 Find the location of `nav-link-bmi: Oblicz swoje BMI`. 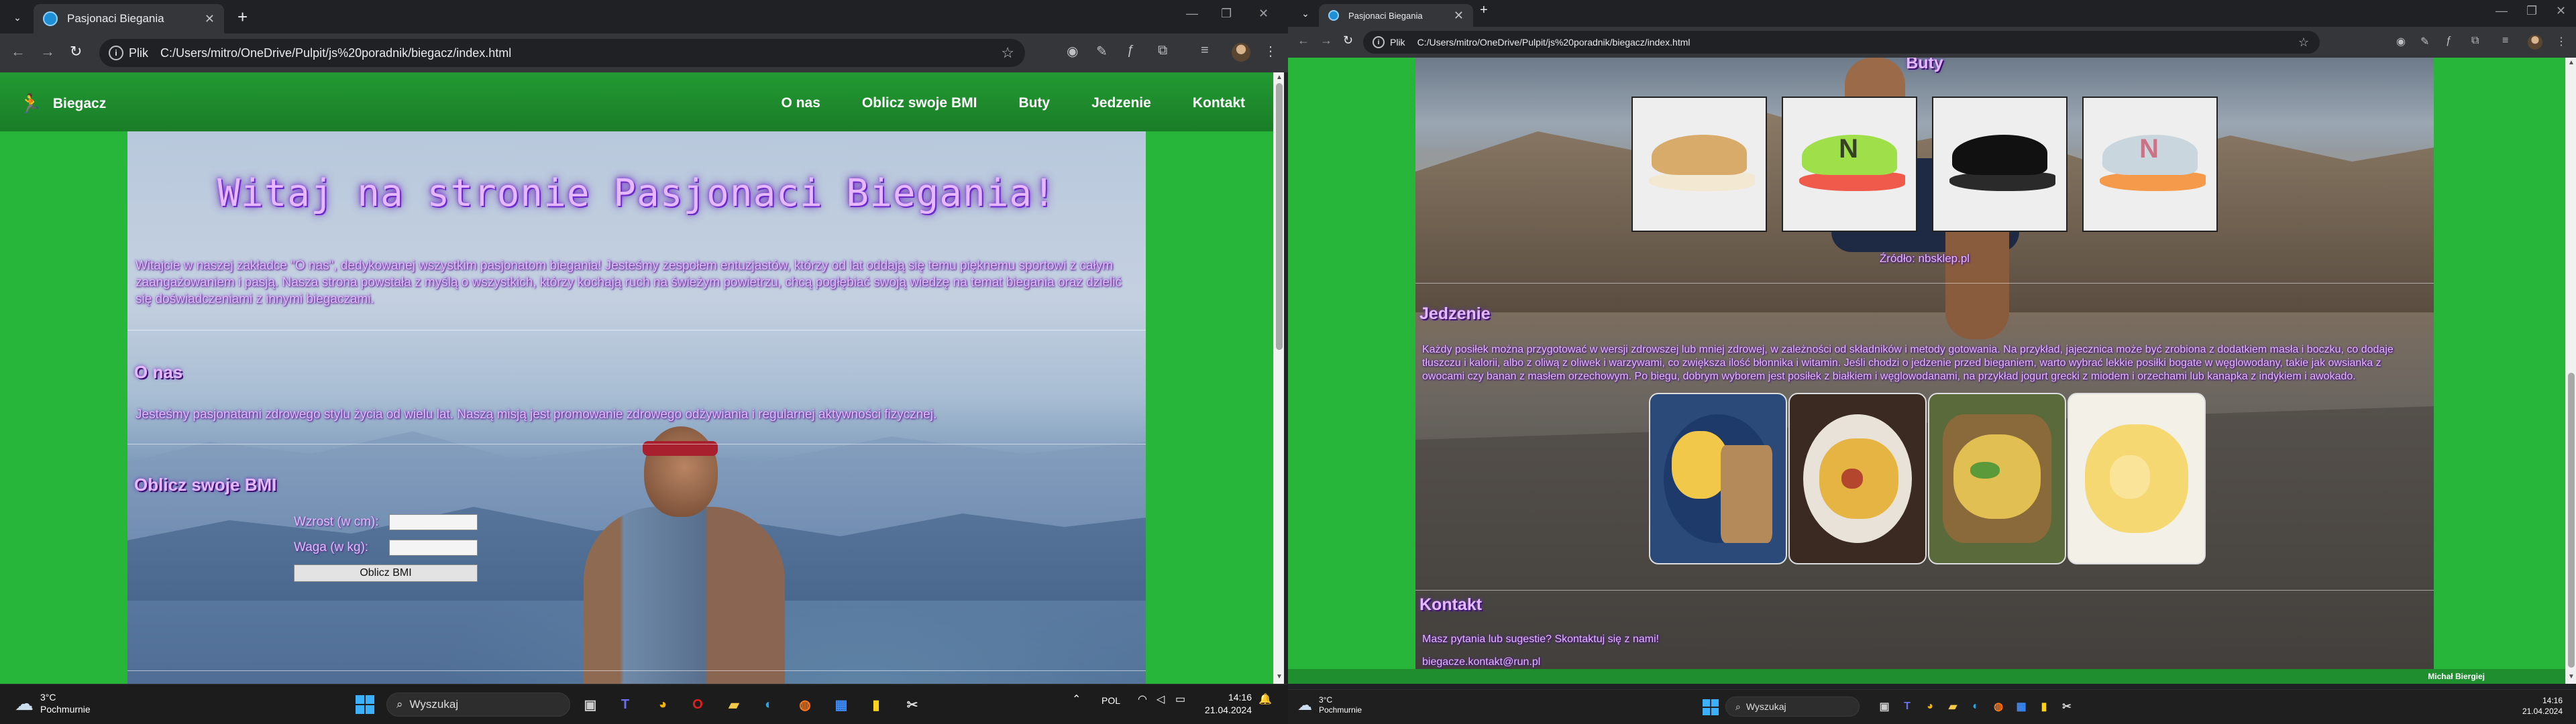

nav-link-bmi: Oblicz swoje BMI is located at coordinates (919, 103).